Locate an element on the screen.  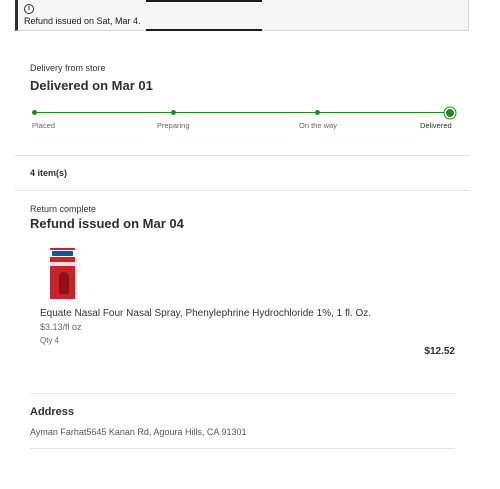
product-unit-price: $3.13/fl oz is located at coordinates (61, 327).